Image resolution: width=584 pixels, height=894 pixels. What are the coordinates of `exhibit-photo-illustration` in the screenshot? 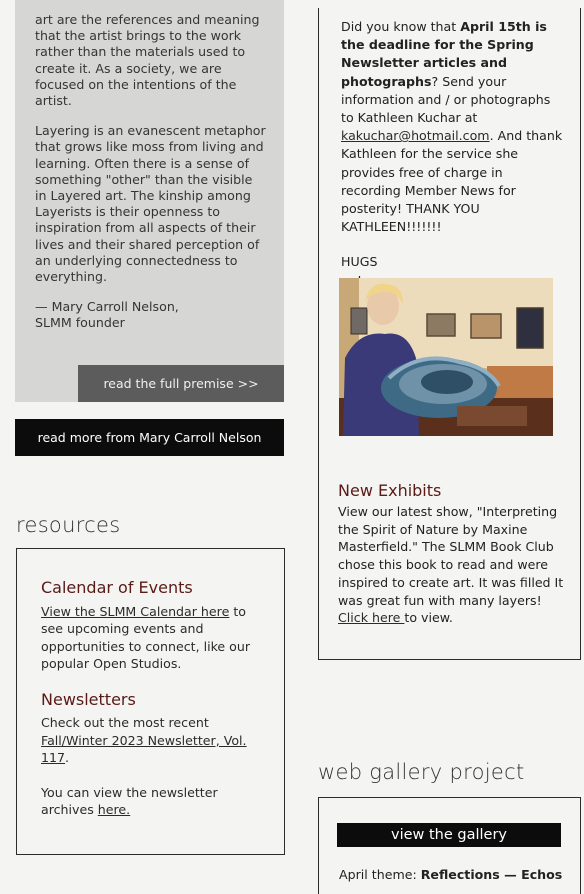 It's located at (446, 357).